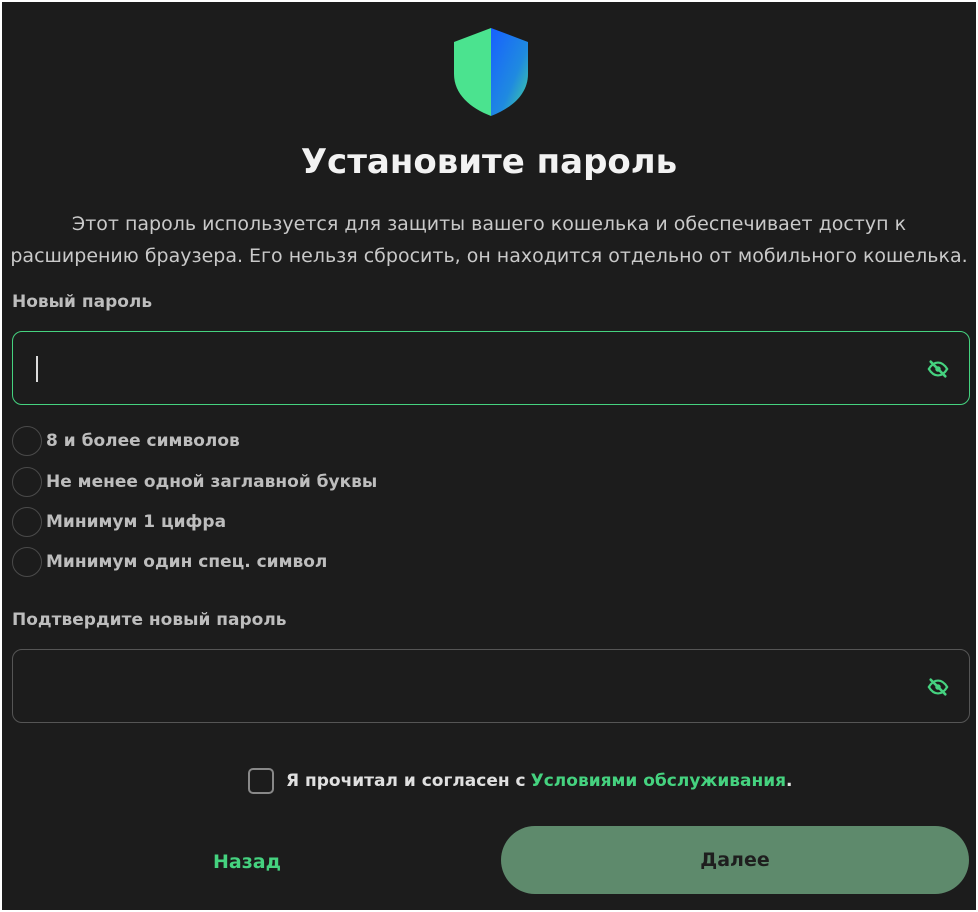  I want to click on requirement-text: Минимум один спец. символ, so click(187, 562).